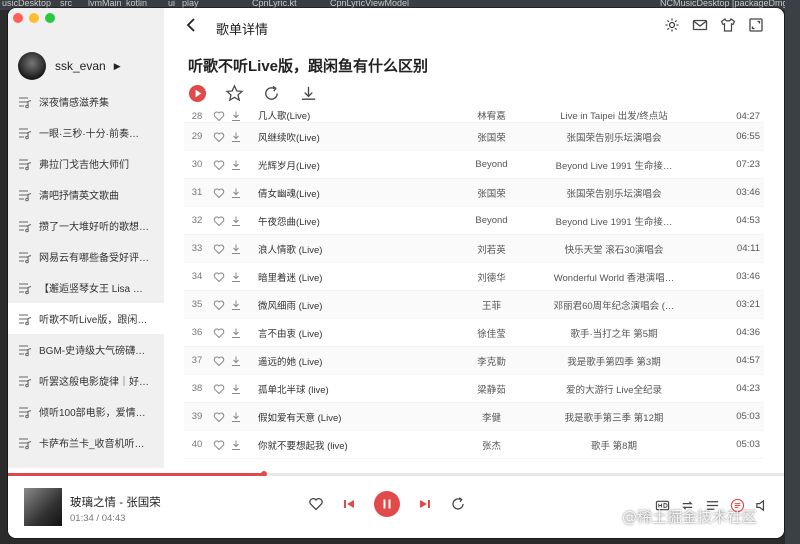 This screenshot has width=800, height=544. Describe the element at coordinates (339, 445) in the screenshot. I see `song-title: 你就不要想起我 (live)` at that location.